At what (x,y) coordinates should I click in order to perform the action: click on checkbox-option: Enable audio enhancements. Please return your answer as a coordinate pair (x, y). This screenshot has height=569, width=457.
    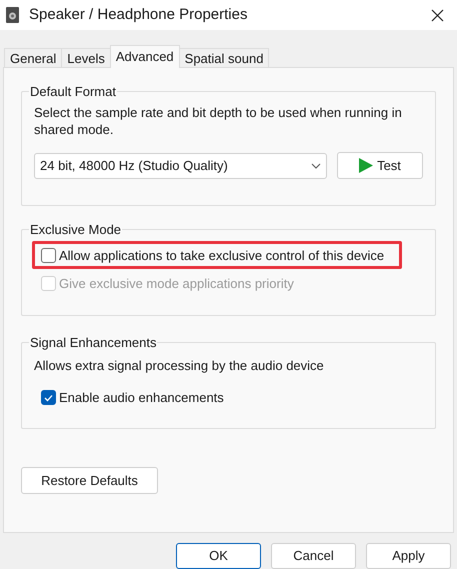
    Looking at the image, I should click on (227, 398).